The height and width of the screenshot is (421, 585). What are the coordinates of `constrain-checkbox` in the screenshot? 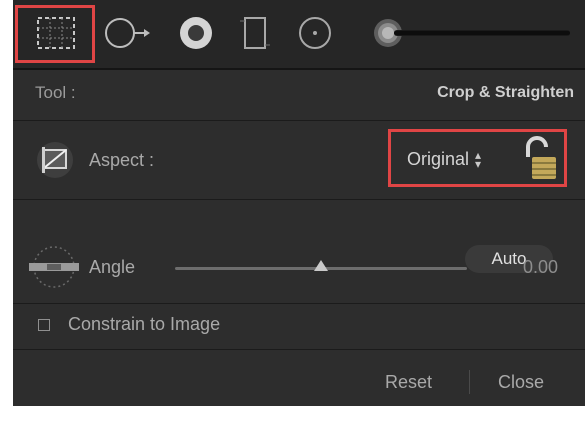 It's located at (44, 325).